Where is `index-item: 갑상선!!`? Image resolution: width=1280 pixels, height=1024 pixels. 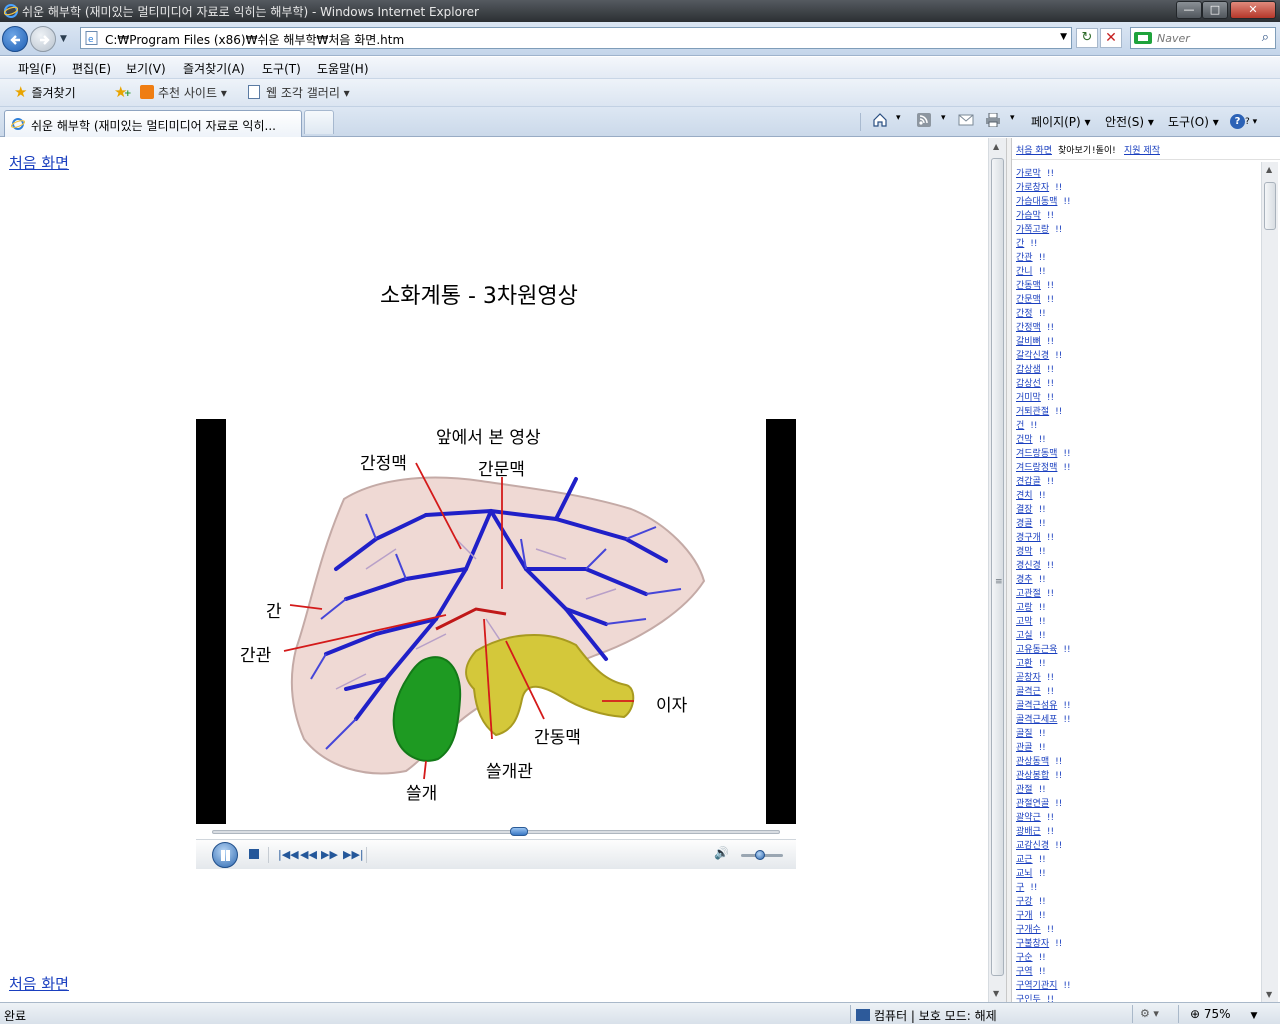 index-item: 갑상선!! is located at coordinates (1035, 383).